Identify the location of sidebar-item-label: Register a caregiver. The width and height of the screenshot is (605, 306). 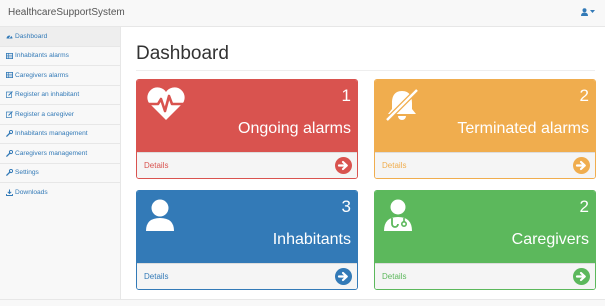
(45, 114).